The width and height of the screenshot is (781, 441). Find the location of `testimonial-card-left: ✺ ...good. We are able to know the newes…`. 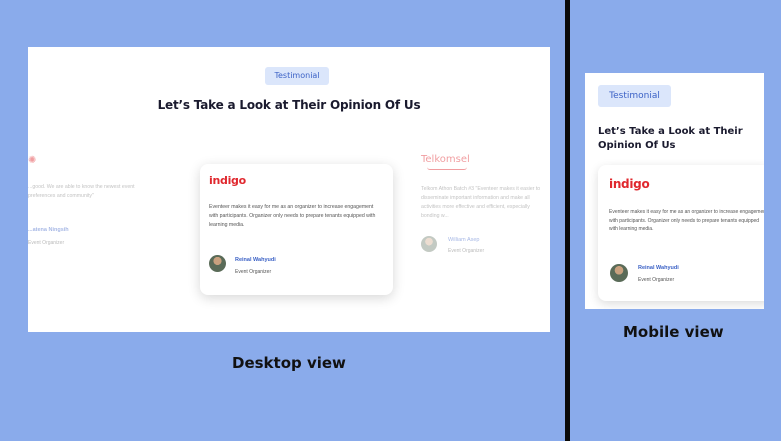

testimonial-card-left: ✺ ...good. We are able to know the newes… is located at coordinates (93, 205).